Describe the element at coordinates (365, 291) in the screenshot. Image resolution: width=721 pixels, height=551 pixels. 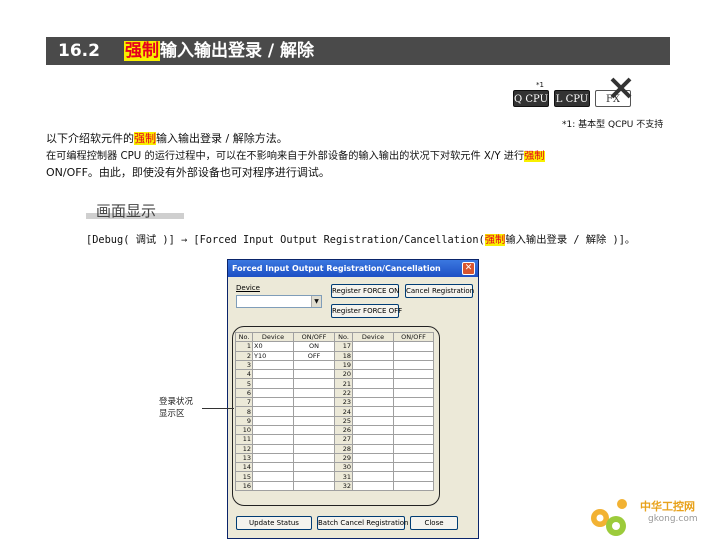
I see `register-force-on-button: Register FORCE ON` at that location.